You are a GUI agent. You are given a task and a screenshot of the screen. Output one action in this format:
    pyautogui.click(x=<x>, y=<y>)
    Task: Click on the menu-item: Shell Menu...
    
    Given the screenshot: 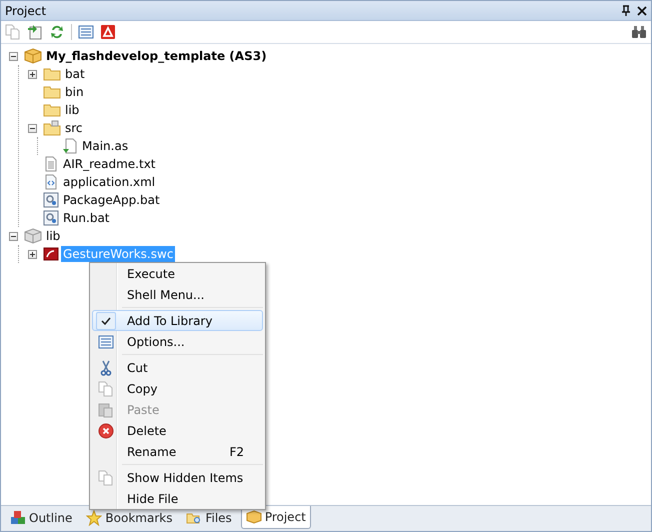 What is the action you would take?
    pyautogui.click(x=177, y=294)
    